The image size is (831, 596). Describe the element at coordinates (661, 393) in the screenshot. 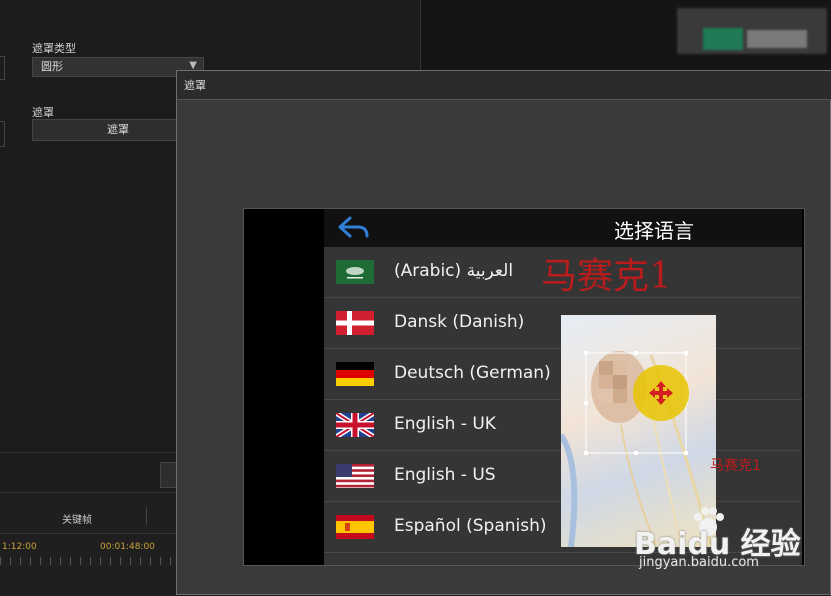

I see `move-handle-icon` at that location.